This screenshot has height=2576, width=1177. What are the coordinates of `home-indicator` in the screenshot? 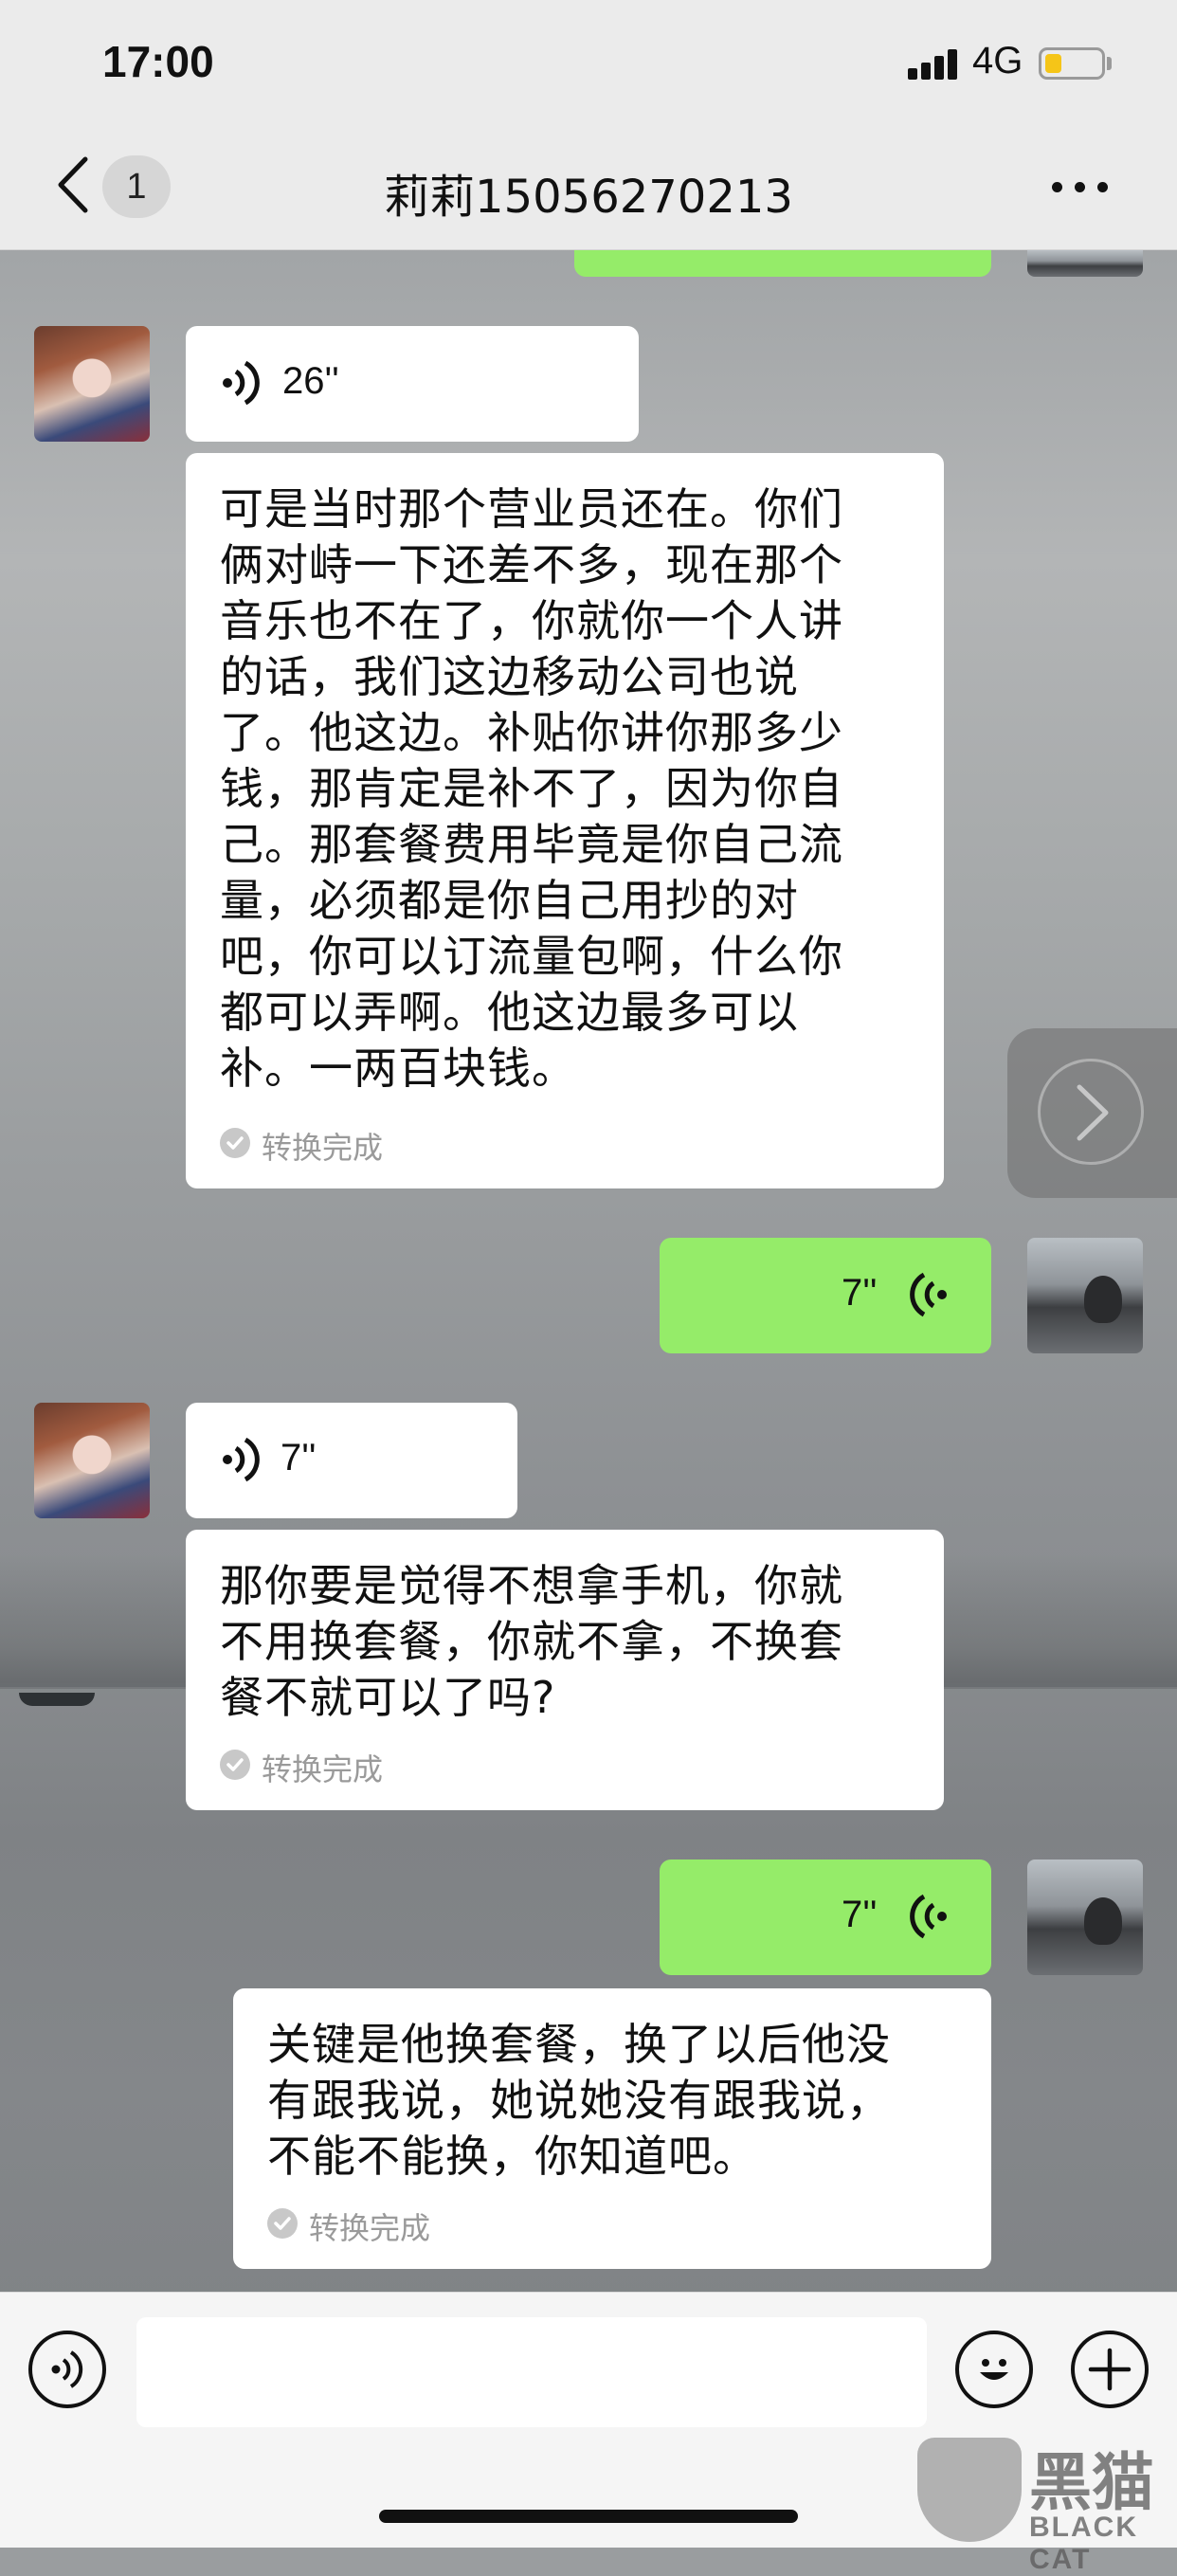 It's located at (588, 2516).